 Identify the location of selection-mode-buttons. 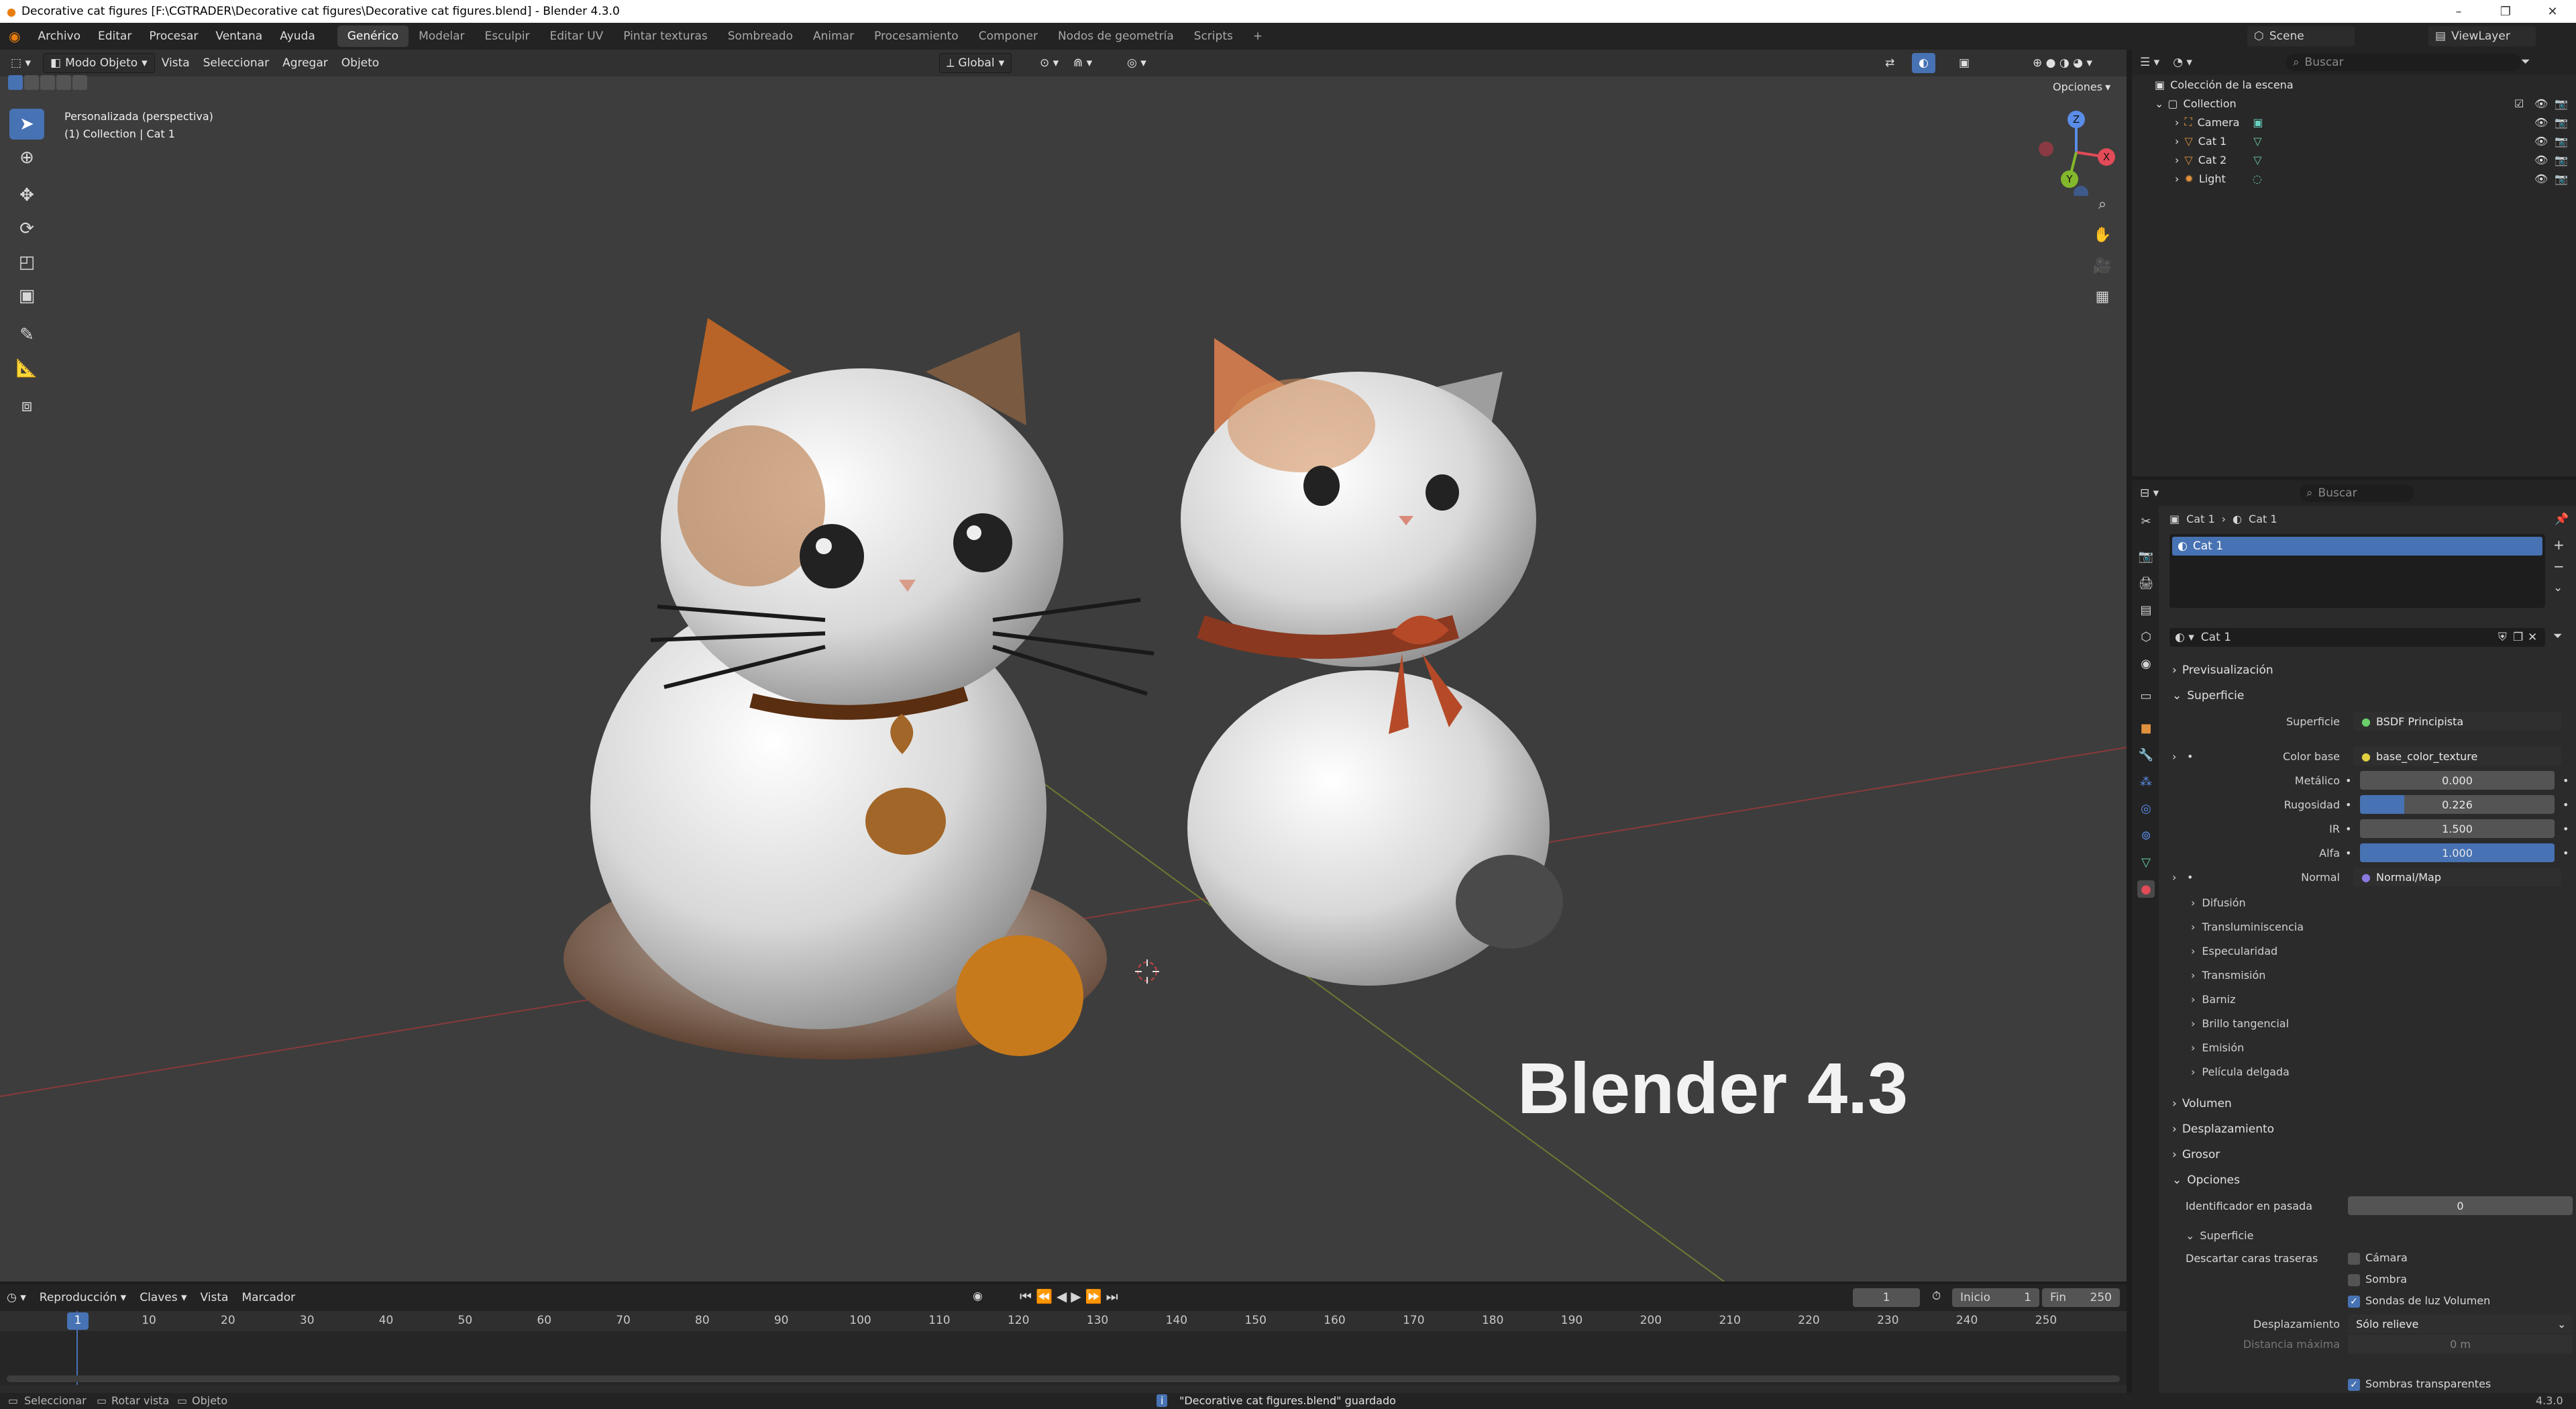
(47, 82).